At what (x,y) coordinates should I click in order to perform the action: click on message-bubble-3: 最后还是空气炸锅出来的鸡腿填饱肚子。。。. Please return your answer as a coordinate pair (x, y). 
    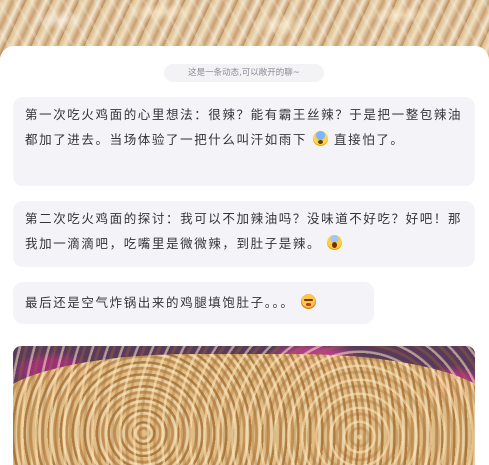
    Looking at the image, I should click on (193, 303).